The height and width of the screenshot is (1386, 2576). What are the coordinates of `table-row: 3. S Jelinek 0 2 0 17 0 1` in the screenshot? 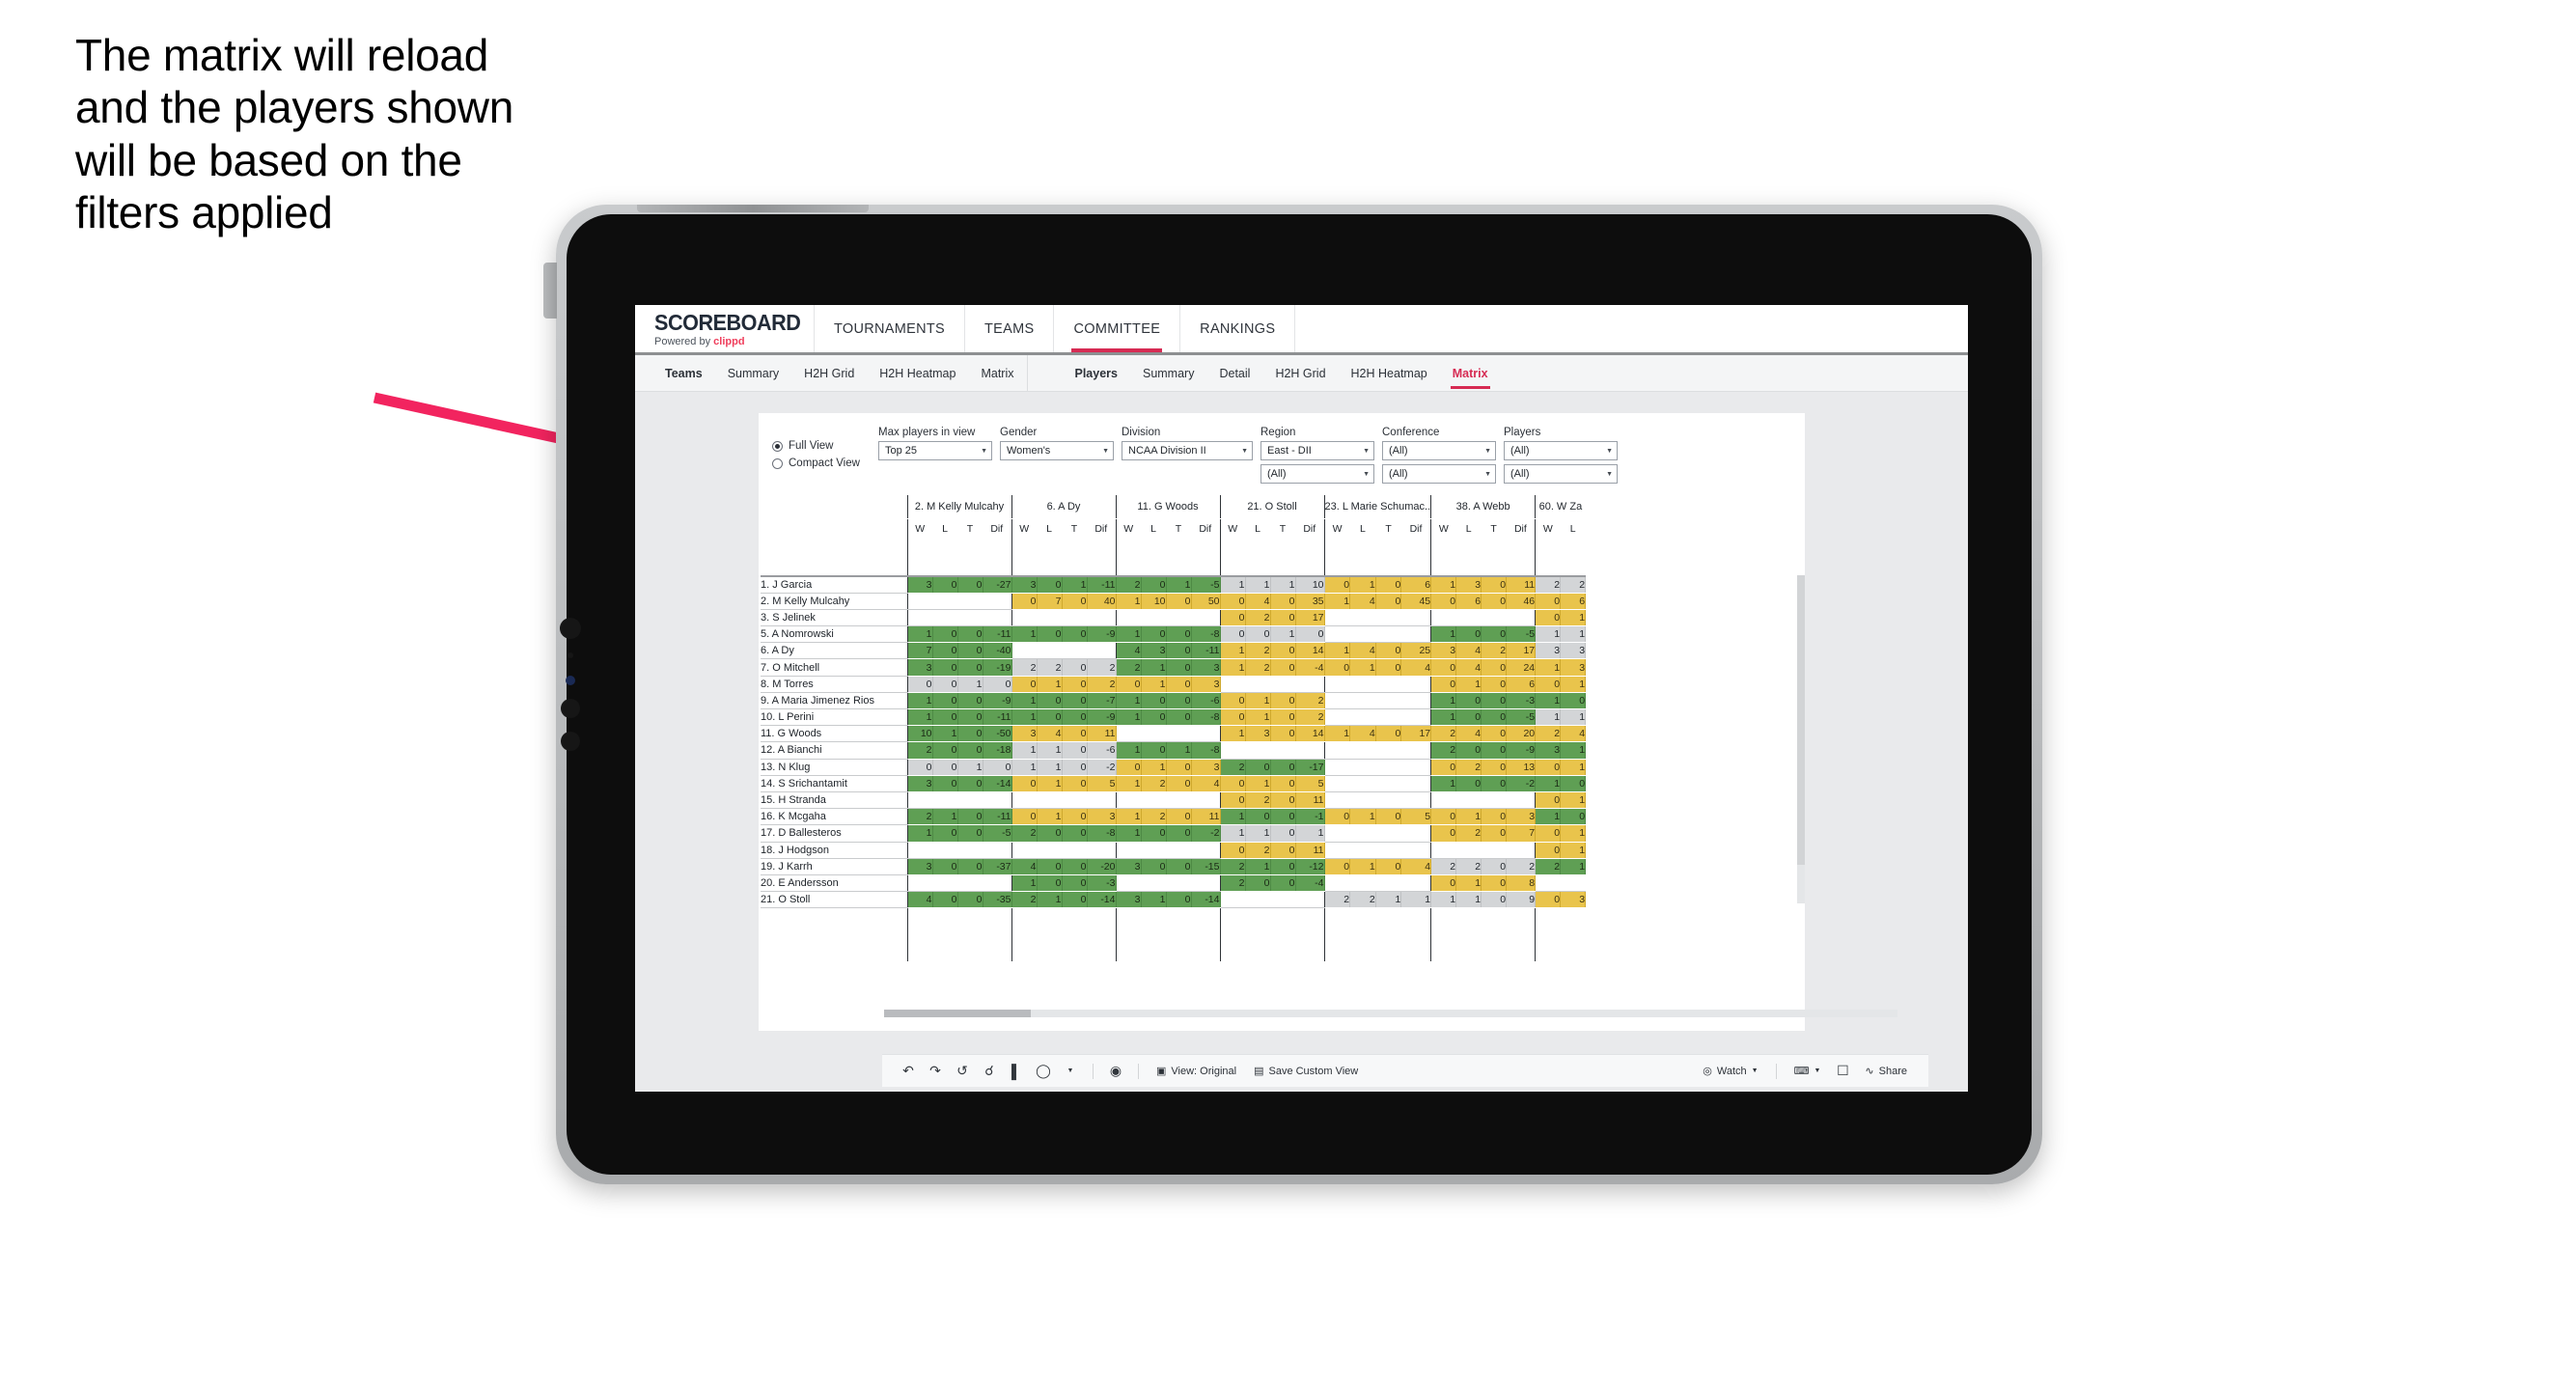 It's located at (1174, 618).